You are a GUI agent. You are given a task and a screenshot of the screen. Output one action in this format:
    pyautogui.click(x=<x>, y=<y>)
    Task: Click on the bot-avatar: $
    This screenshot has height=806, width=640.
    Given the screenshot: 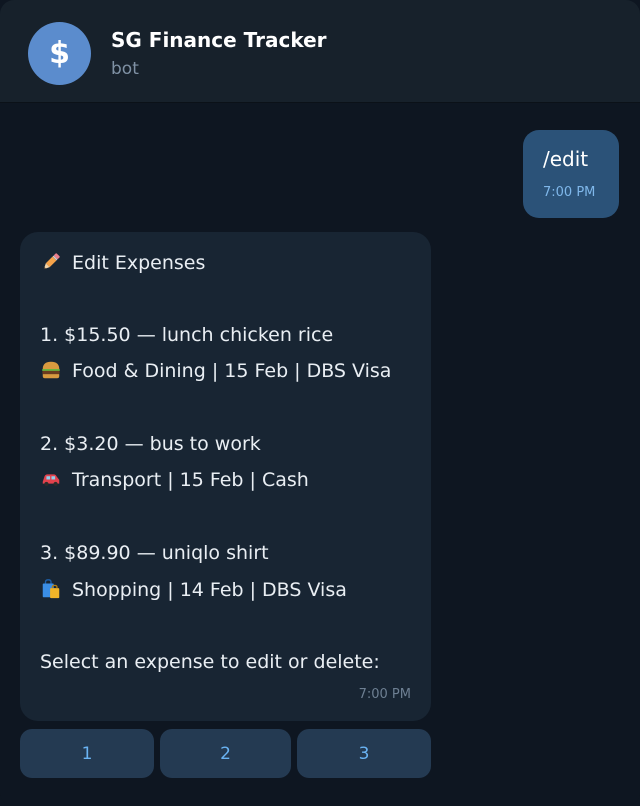 What is the action you would take?
    pyautogui.click(x=59, y=53)
    